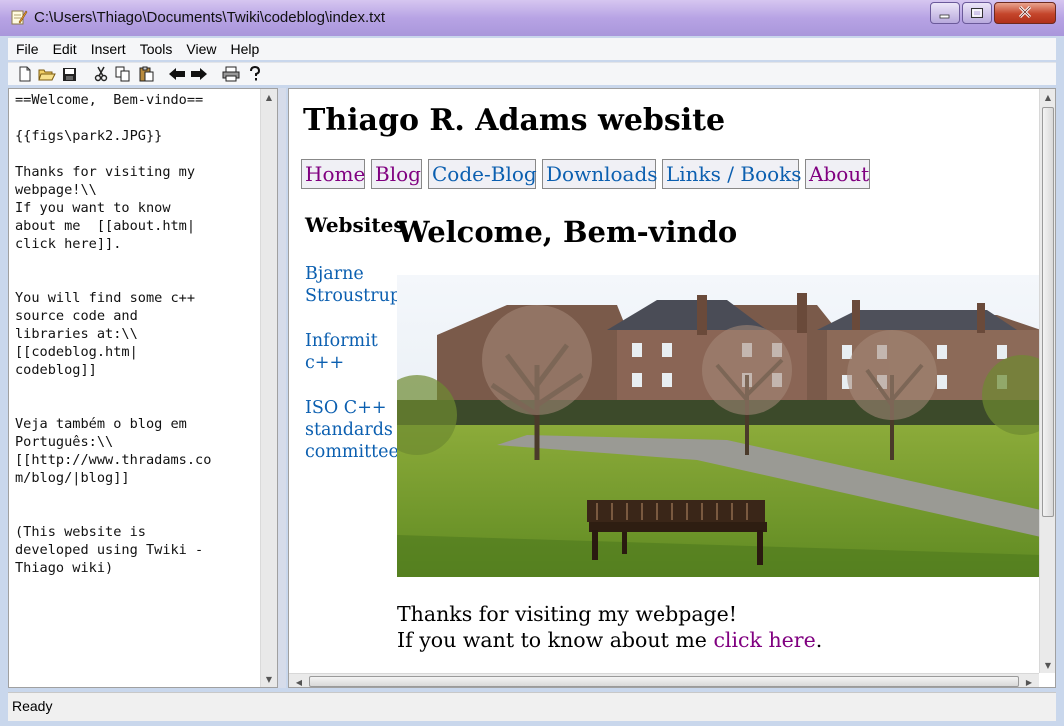 The image size is (1064, 726). Describe the element at coordinates (1029, 680) in the screenshot. I see `preview-scroll-right-icon: ▶` at that location.